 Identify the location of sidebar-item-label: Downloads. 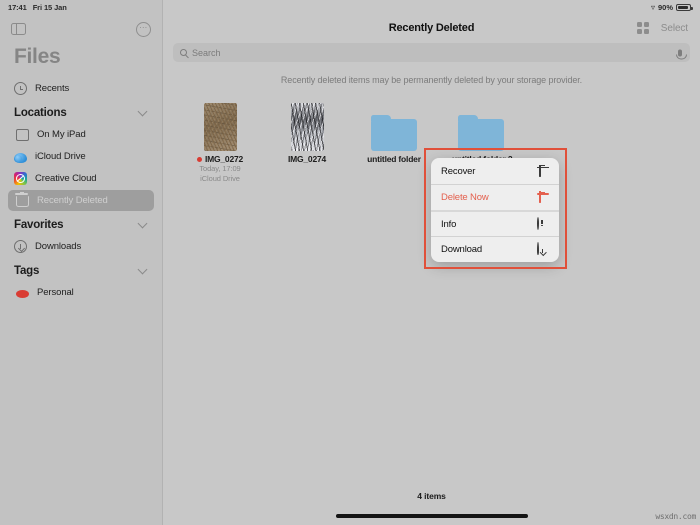
(58, 246).